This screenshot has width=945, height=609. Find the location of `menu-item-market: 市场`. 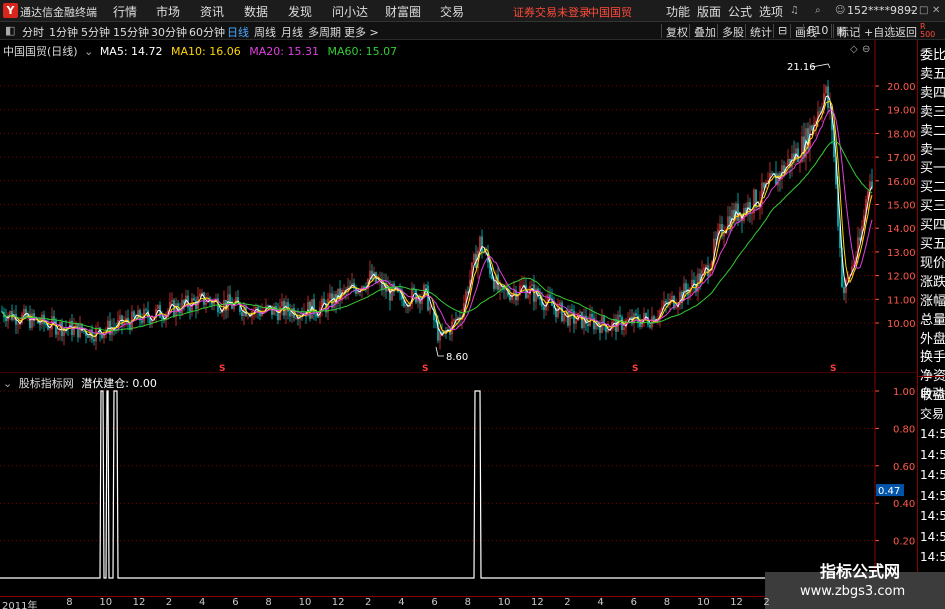

menu-item-market: 市场 is located at coordinates (168, 11).